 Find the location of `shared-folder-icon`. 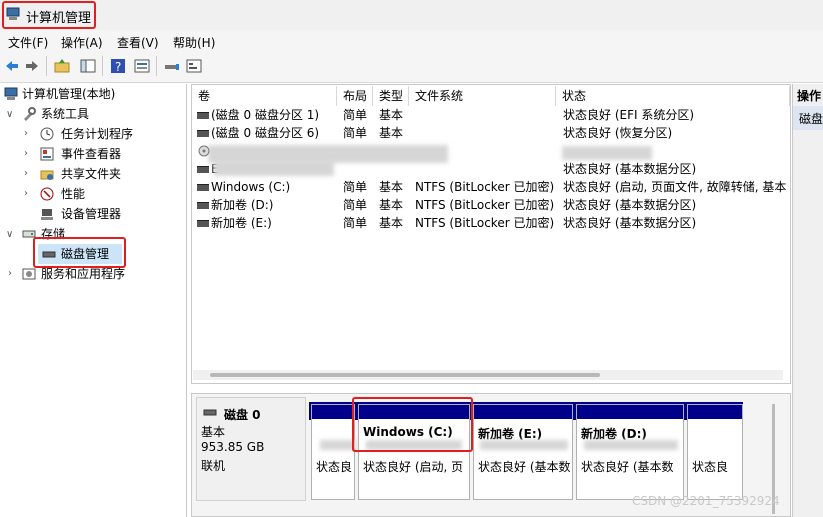

shared-folder-icon is located at coordinates (47, 175).